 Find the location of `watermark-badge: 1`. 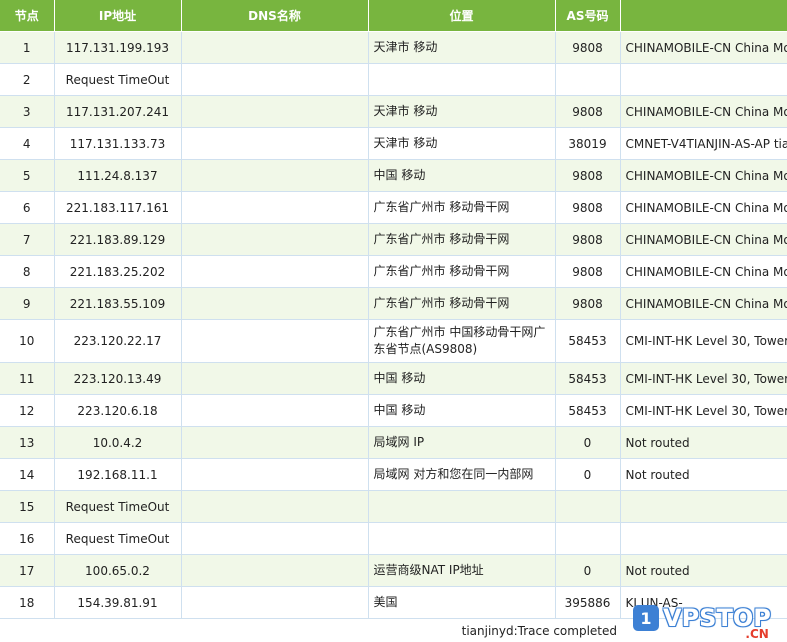

watermark-badge: 1 is located at coordinates (646, 618).